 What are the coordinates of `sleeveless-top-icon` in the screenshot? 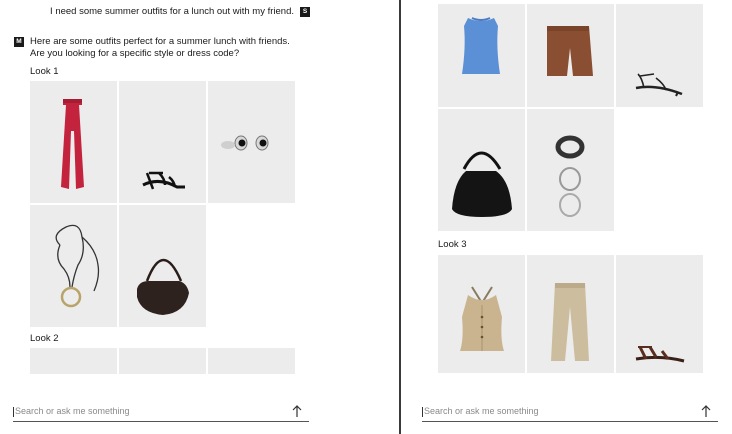 It's located at (481, 45).